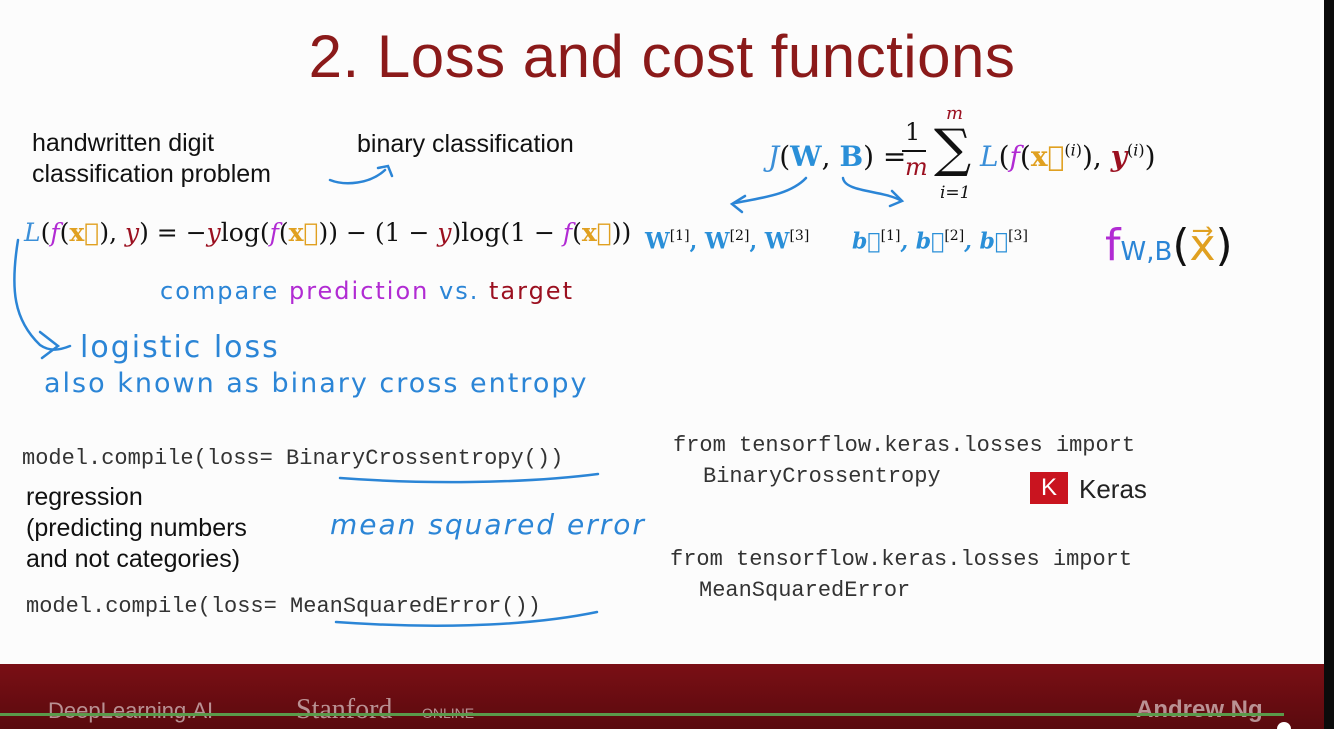 This screenshot has height=729, width=1334. I want to click on logistic-loss-arrow-head, so click(49, 345).